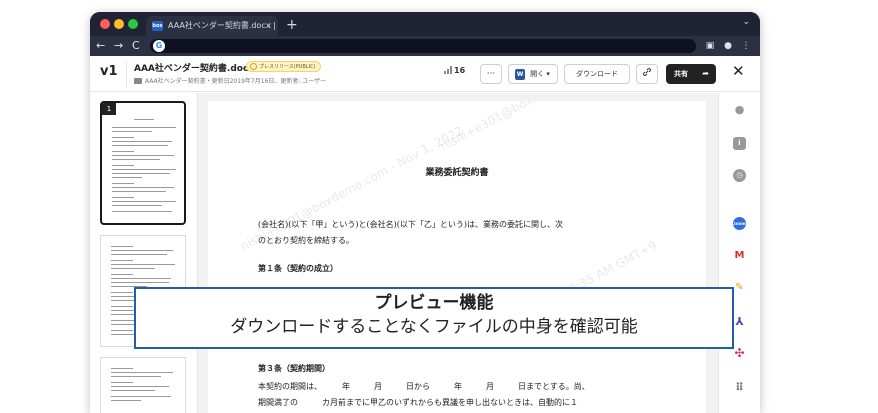  What do you see at coordinates (710, 46) in the screenshot?
I see `sidepanel-icon: ▣` at bounding box center [710, 46].